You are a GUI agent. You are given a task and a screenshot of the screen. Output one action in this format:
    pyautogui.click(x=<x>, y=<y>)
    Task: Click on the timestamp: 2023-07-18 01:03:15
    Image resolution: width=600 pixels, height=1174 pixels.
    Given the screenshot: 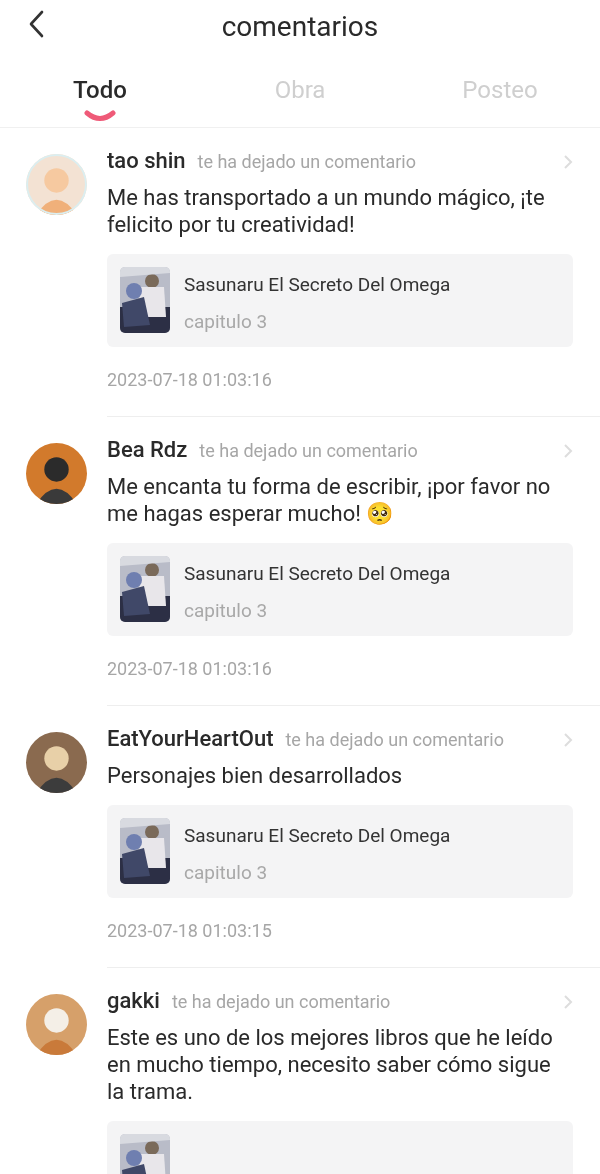 What is the action you would take?
    pyautogui.click(x=190, y=930)
    